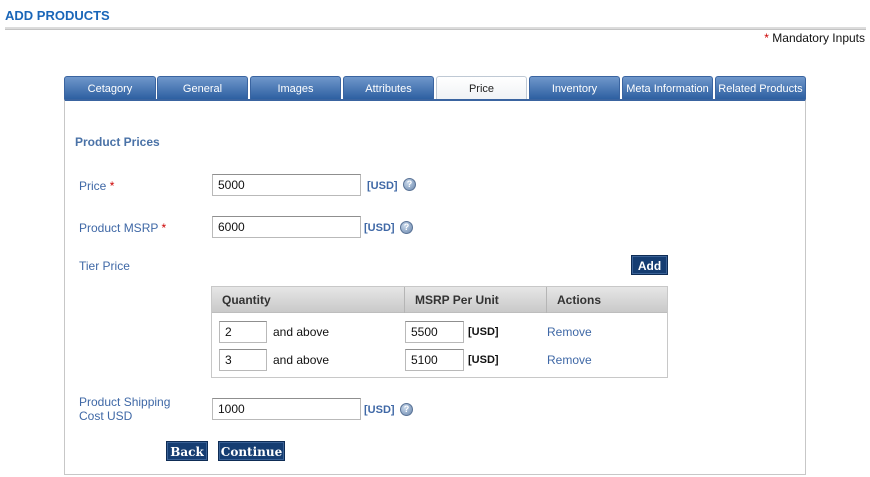 This screenshot has width=870, height=477. Describe the element at coordinates (93, 186) in the screenshot. I see `price-label-text: Price` at that location.